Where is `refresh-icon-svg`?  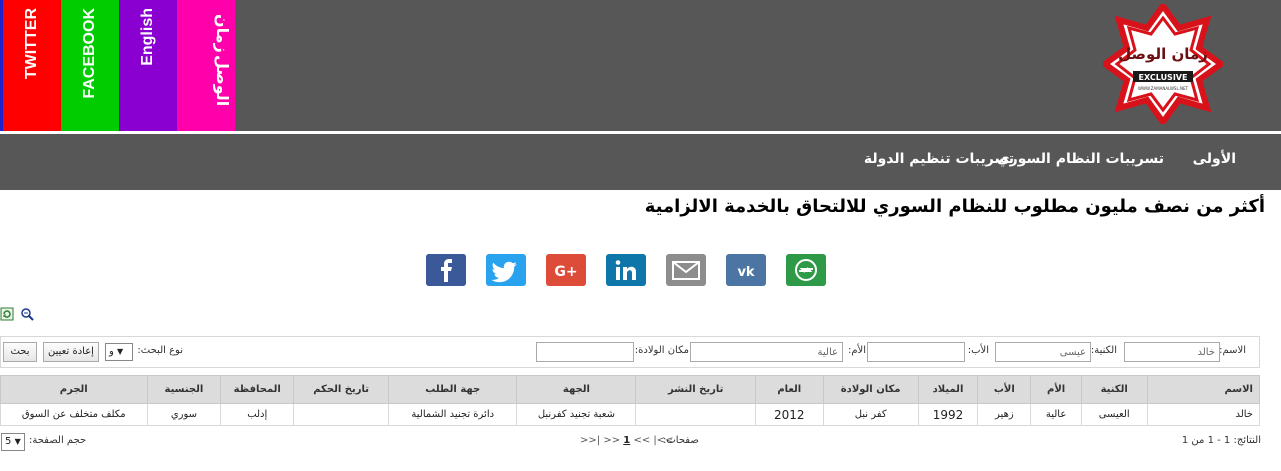
refresh-icon-svg is located at coordinates (7, 314).